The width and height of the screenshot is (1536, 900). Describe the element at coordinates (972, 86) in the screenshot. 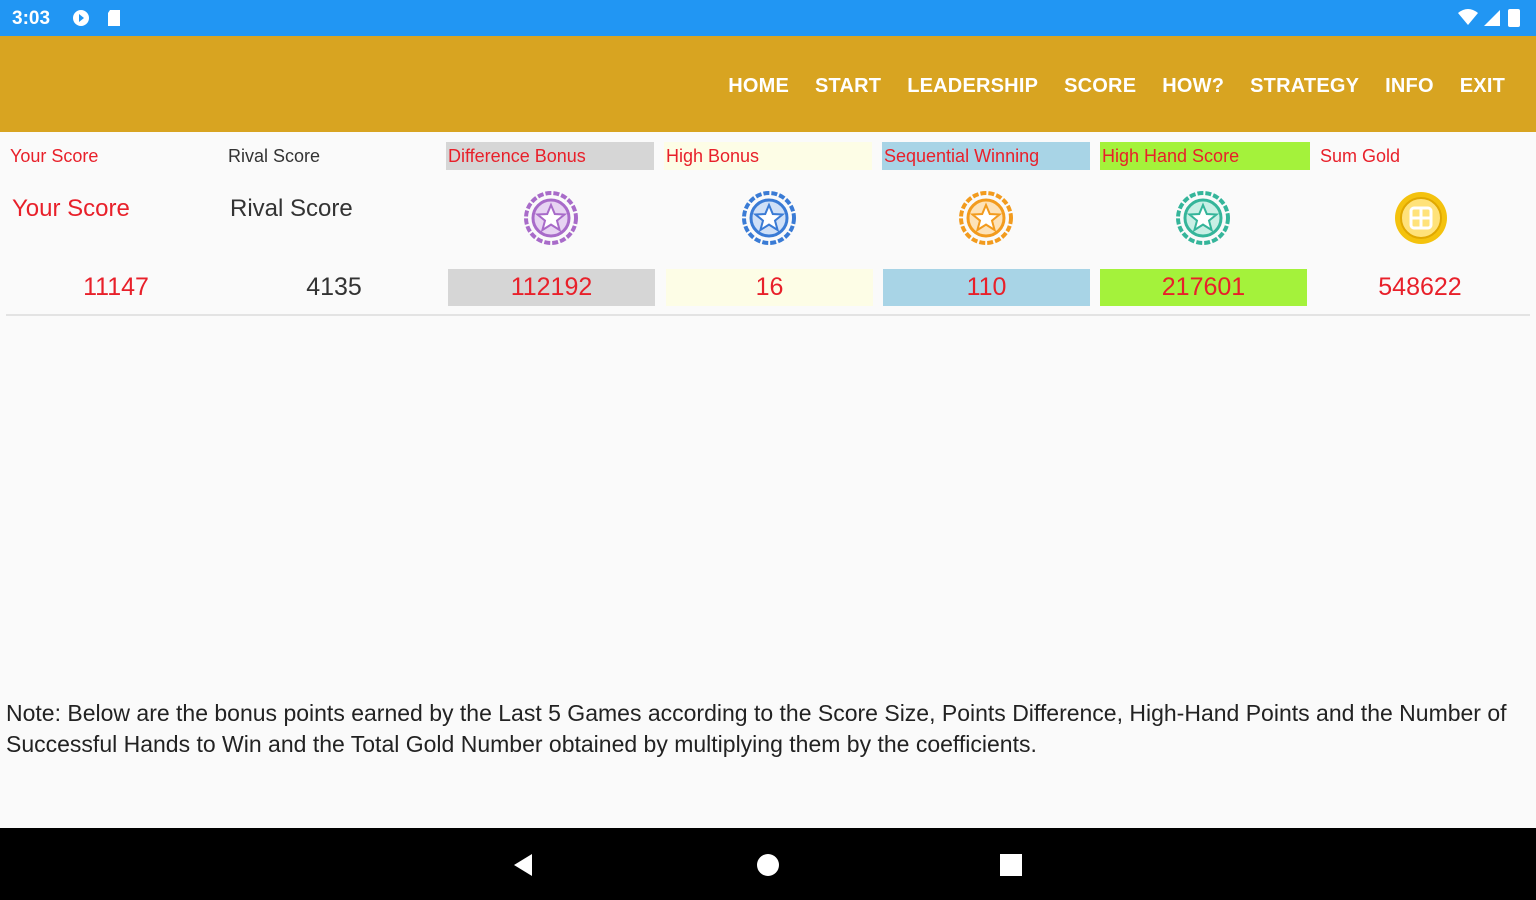

I see `nav-leadership: LEADERSHIP` at that location.